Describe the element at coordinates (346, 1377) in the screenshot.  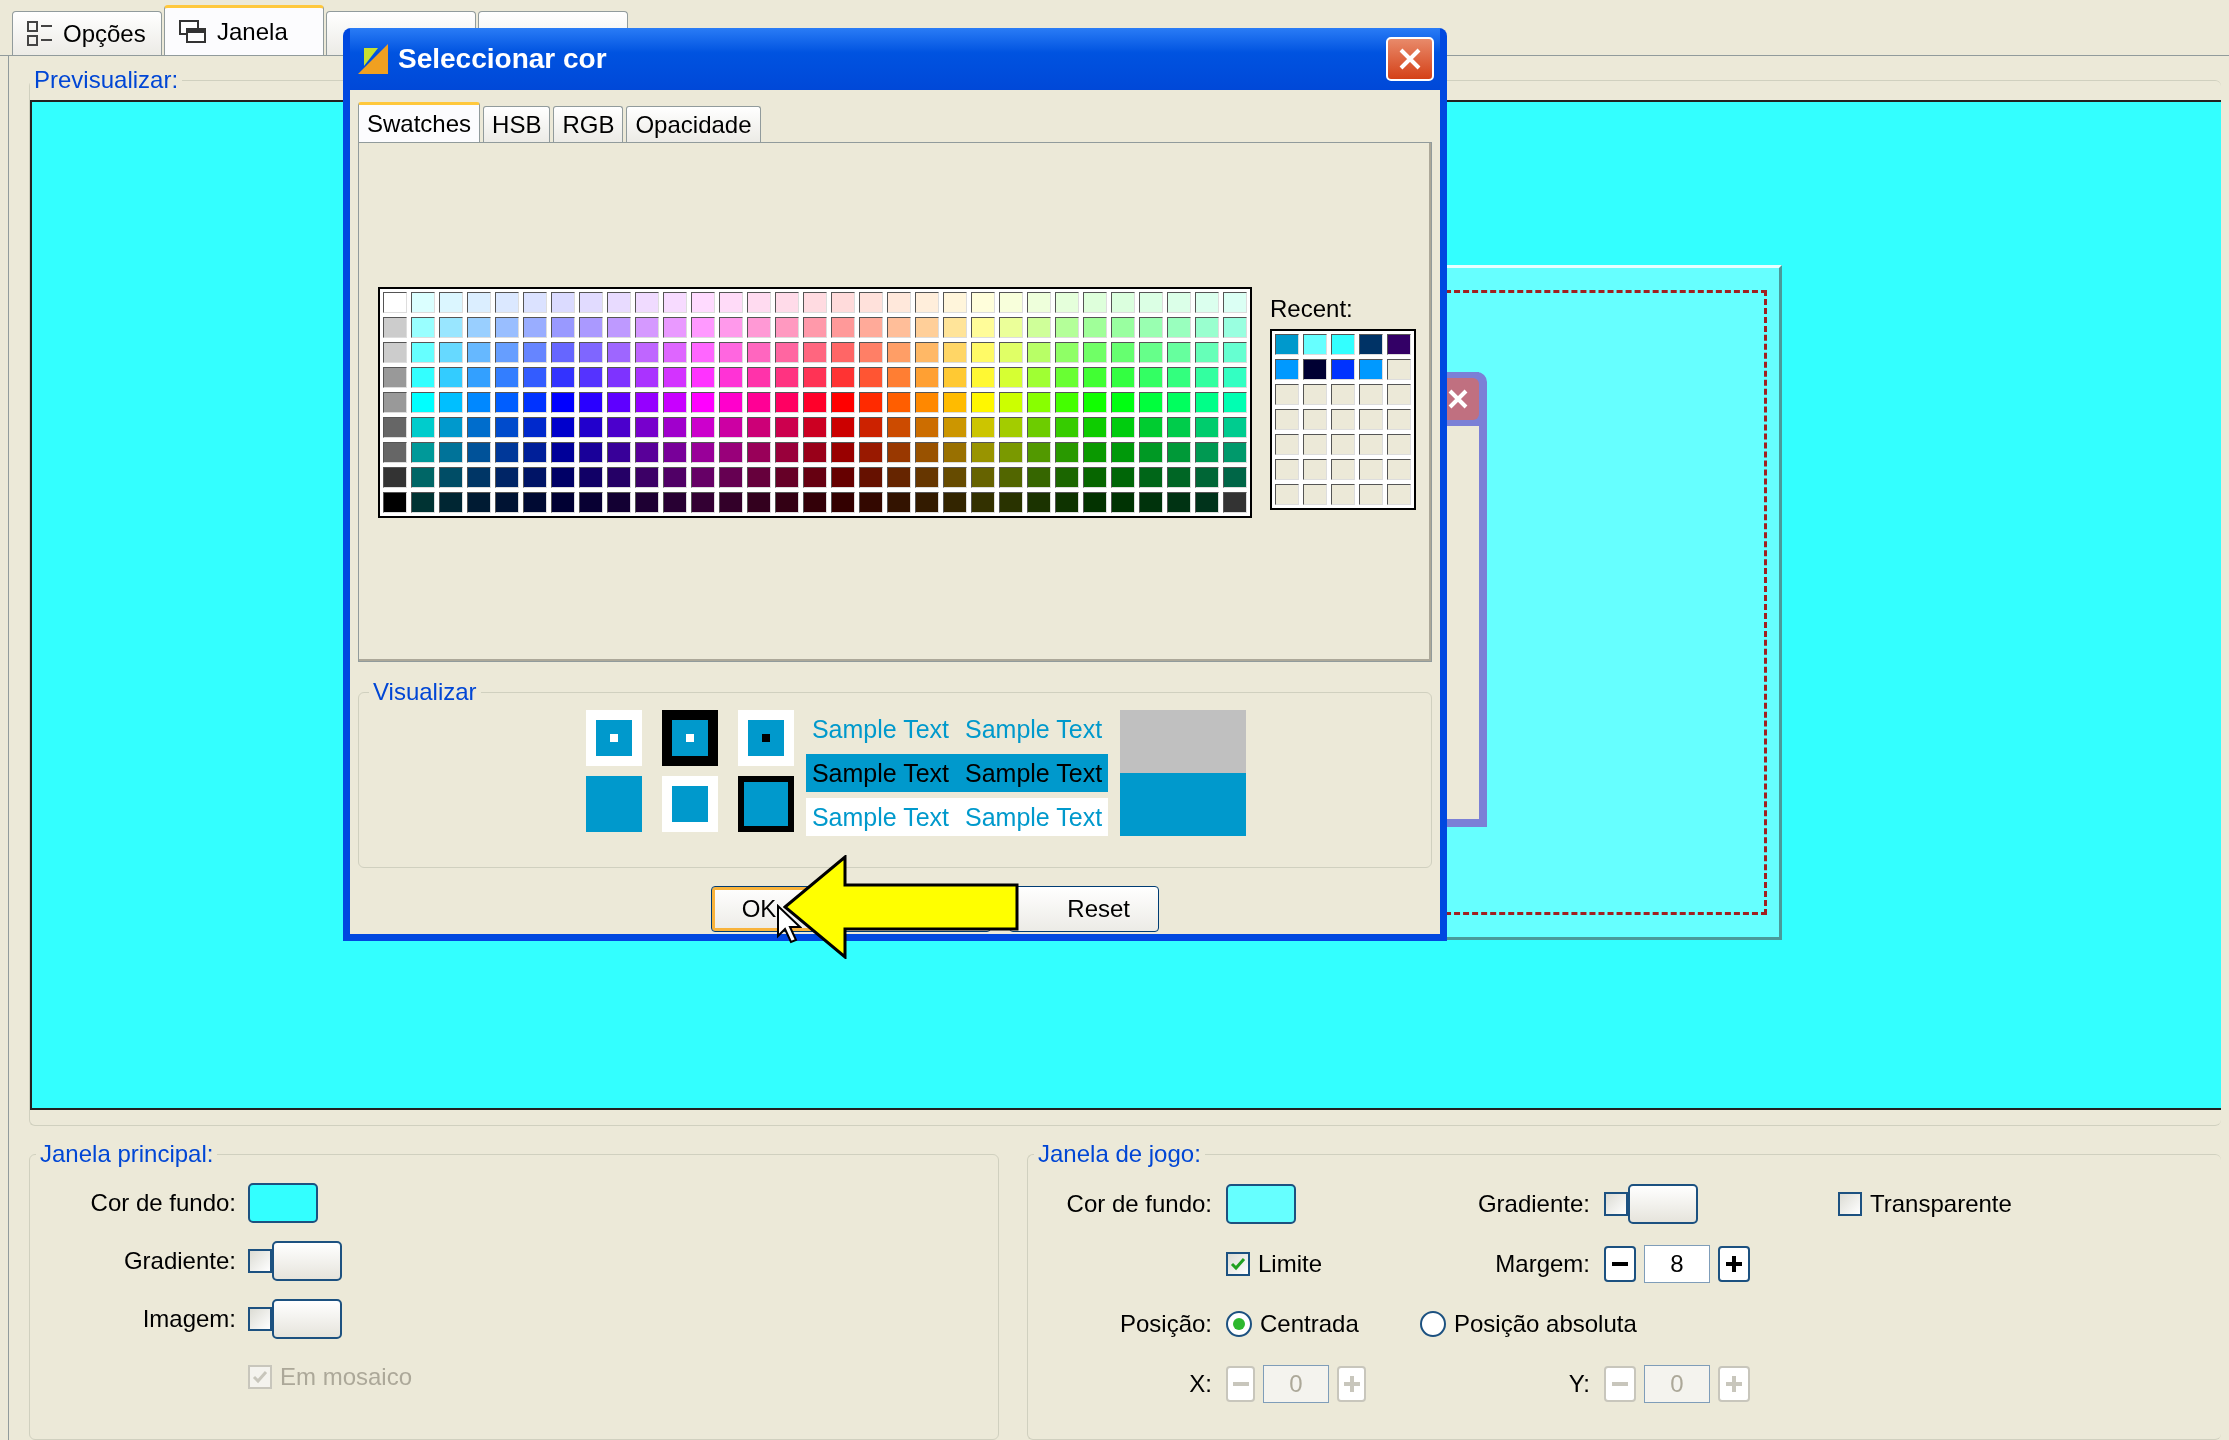
I see `checkbox-label: Em mosaico` at that location.